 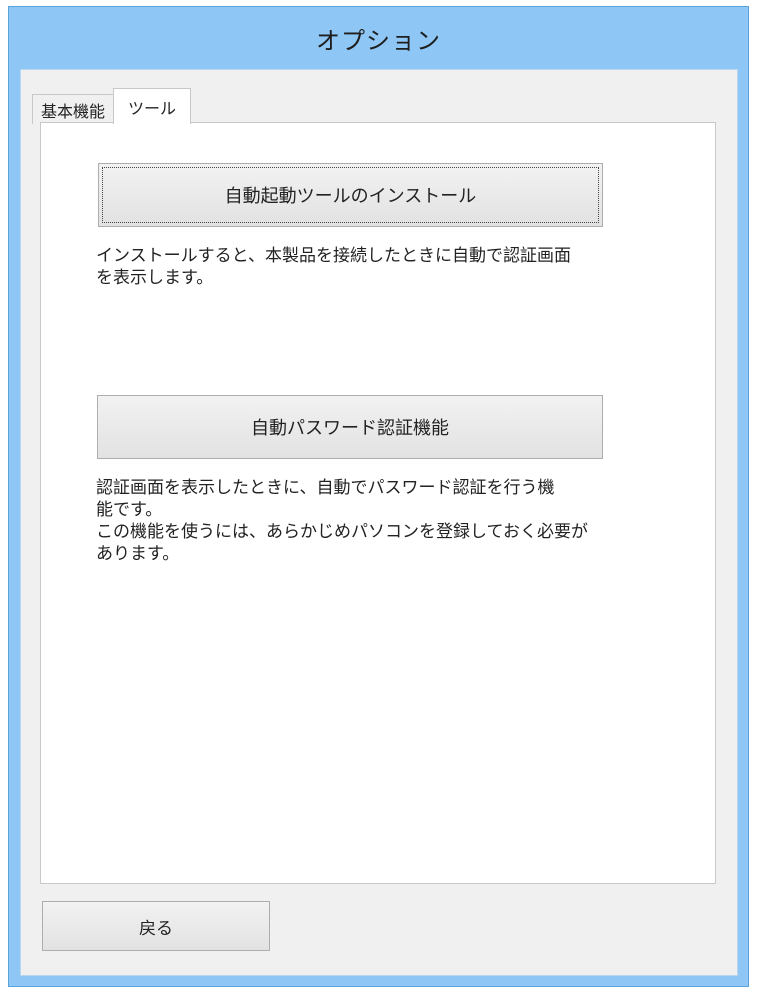 I want to click on tab-strip: 基本機能 ツール, so click(x=112, y=104).